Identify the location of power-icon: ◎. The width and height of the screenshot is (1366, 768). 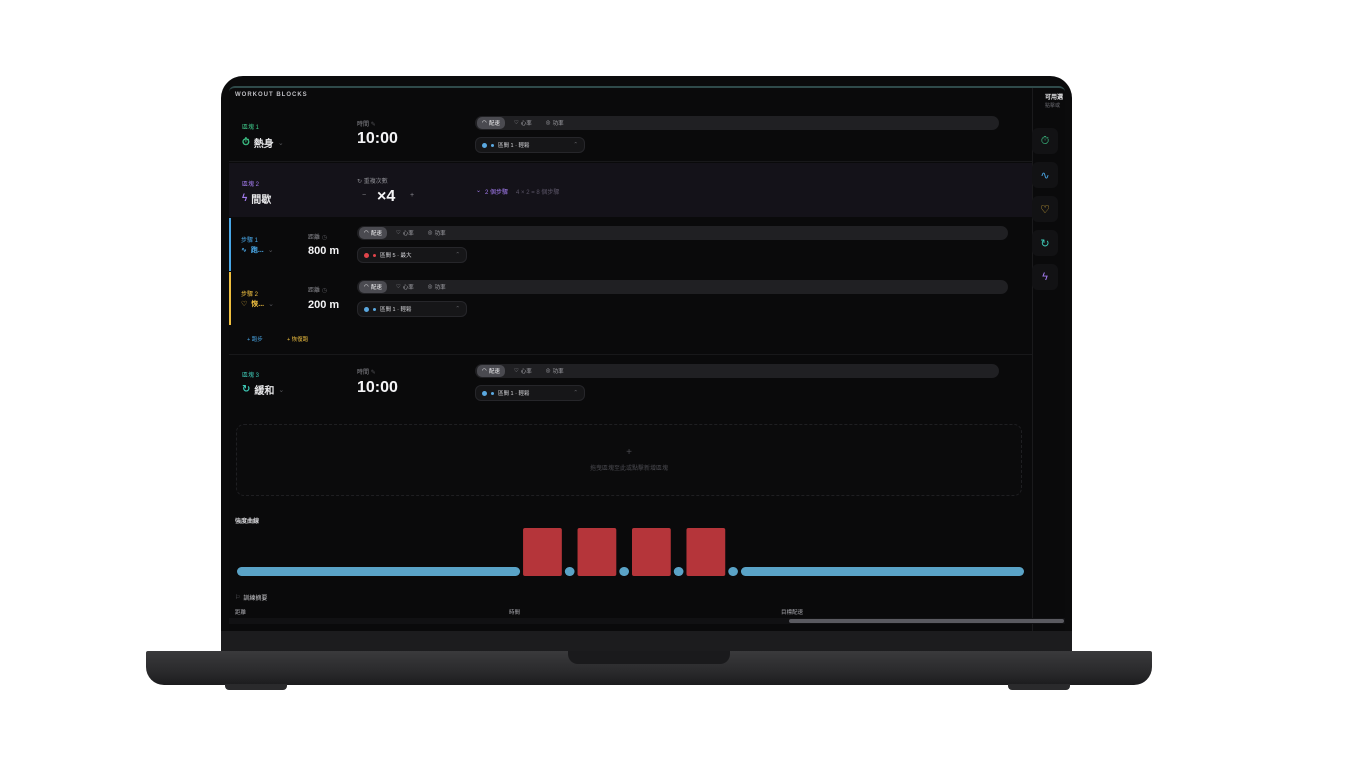
(548, 123).